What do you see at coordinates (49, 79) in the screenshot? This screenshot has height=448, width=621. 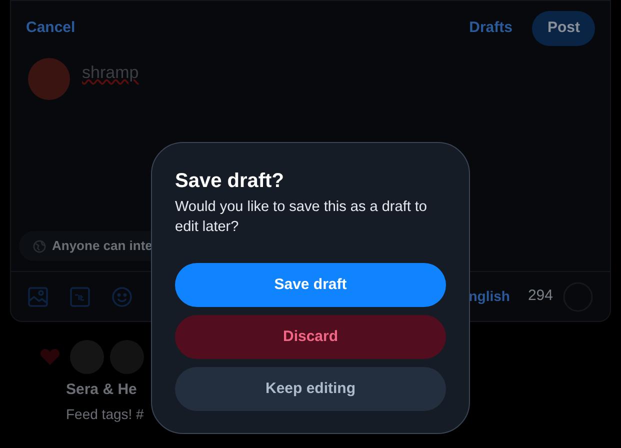 I see `avatar` at bounding box center [49, 79].